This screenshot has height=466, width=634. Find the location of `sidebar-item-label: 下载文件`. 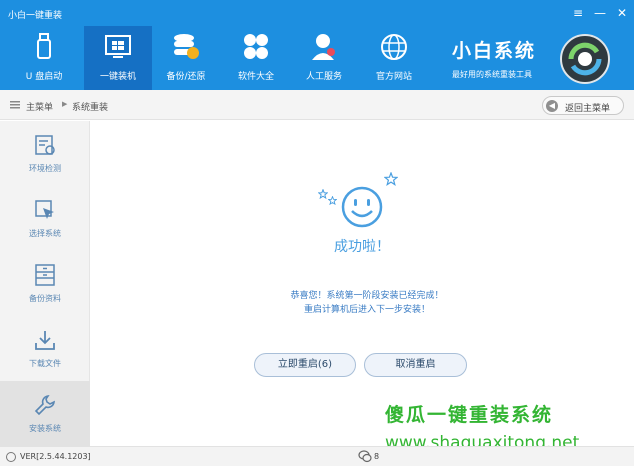

sidebar-item-label: 下载文件 is located at coordinates (45, 363).